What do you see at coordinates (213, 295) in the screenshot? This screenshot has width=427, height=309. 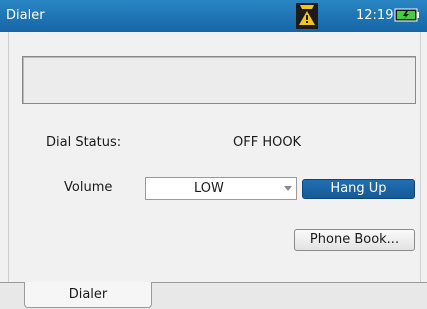 I see `tab-bar: Dialer` at bounding box center [213, 295].